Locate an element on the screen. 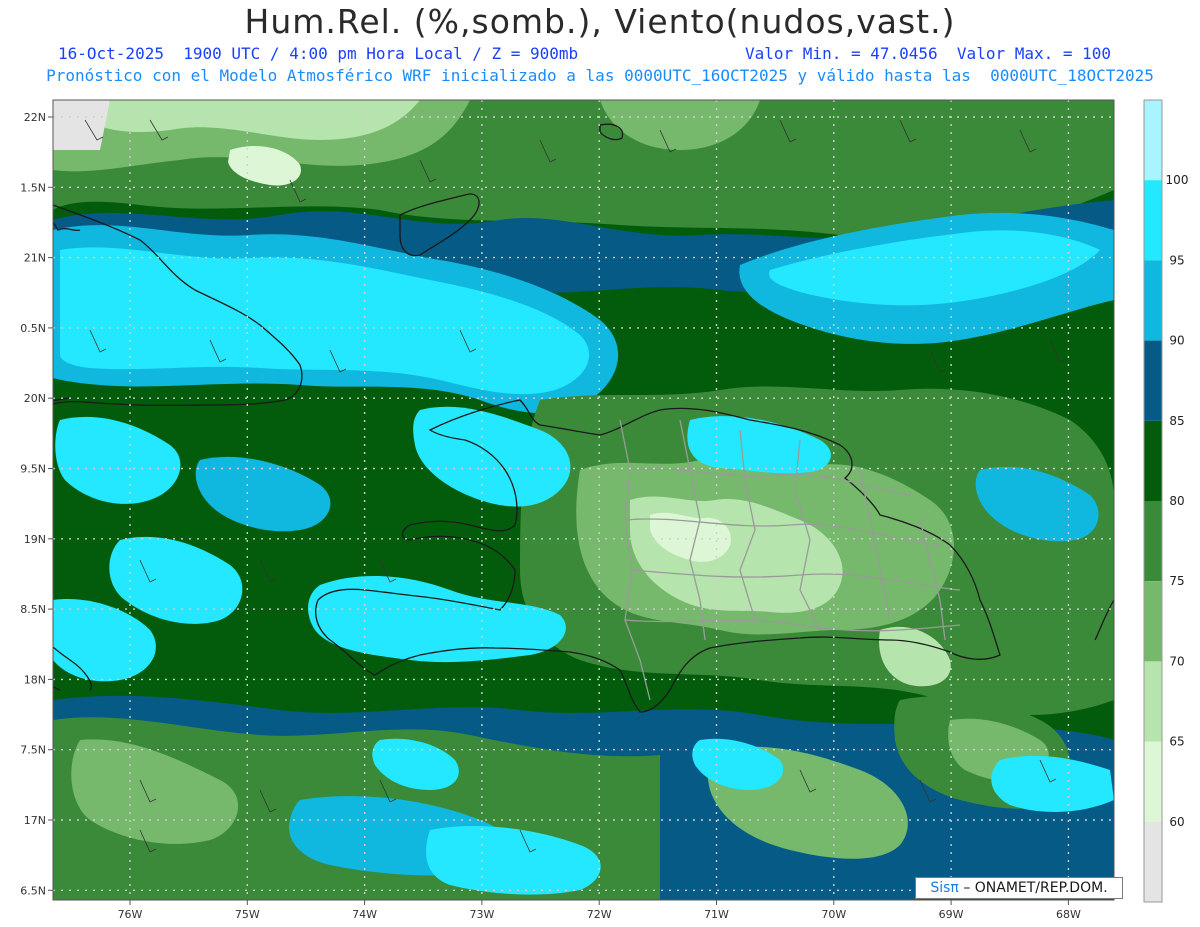 The width and height of the screenshot is (1200, 927). credit-text: – ONAMET/REP.DOM. is located at coordinates (1035, 888).